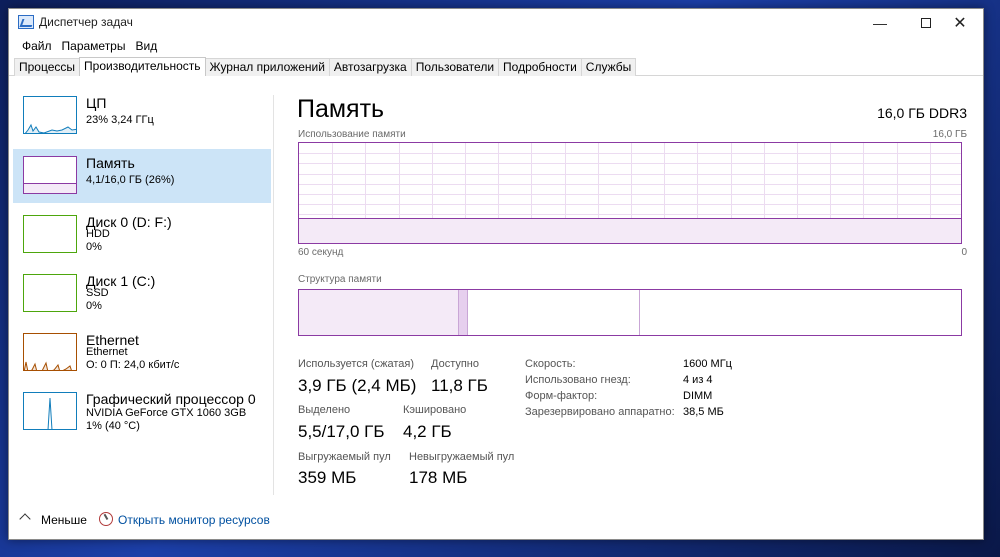  I want to click on tab-app-history: Журнал приложений, so click(267, 67).